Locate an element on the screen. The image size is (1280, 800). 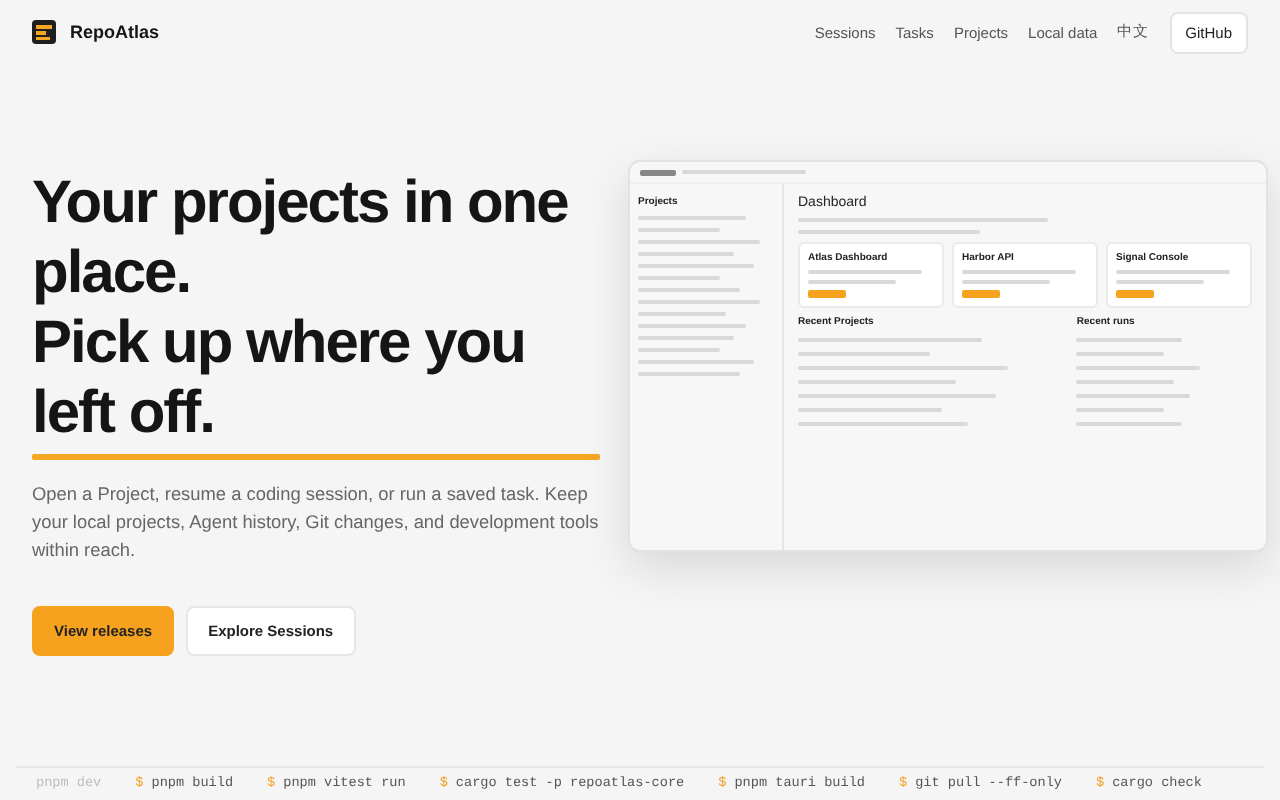
brand-name: RepoAtlas is located at coordinates (115, 32).